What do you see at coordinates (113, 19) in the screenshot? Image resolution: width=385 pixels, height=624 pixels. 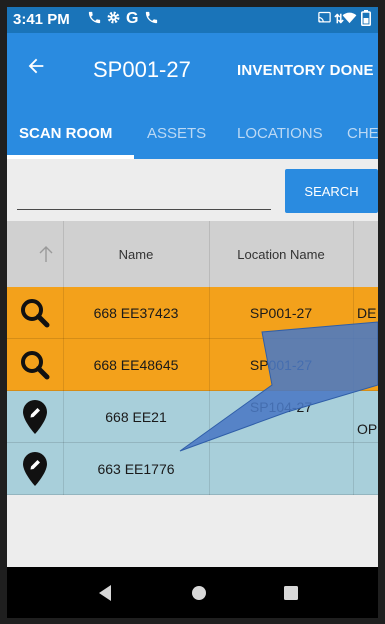 I see `gear-icon` at bounding box center [113, 19].